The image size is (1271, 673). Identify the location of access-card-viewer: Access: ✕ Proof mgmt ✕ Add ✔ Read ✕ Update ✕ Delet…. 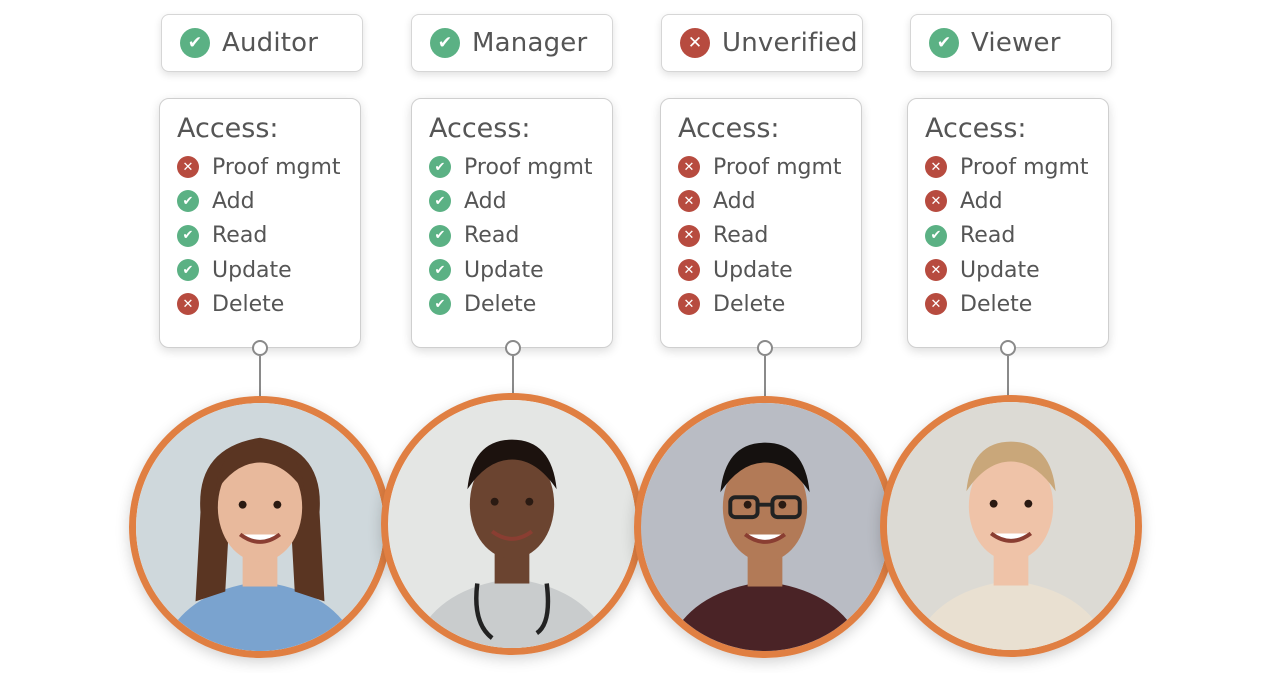
(1008, 223).